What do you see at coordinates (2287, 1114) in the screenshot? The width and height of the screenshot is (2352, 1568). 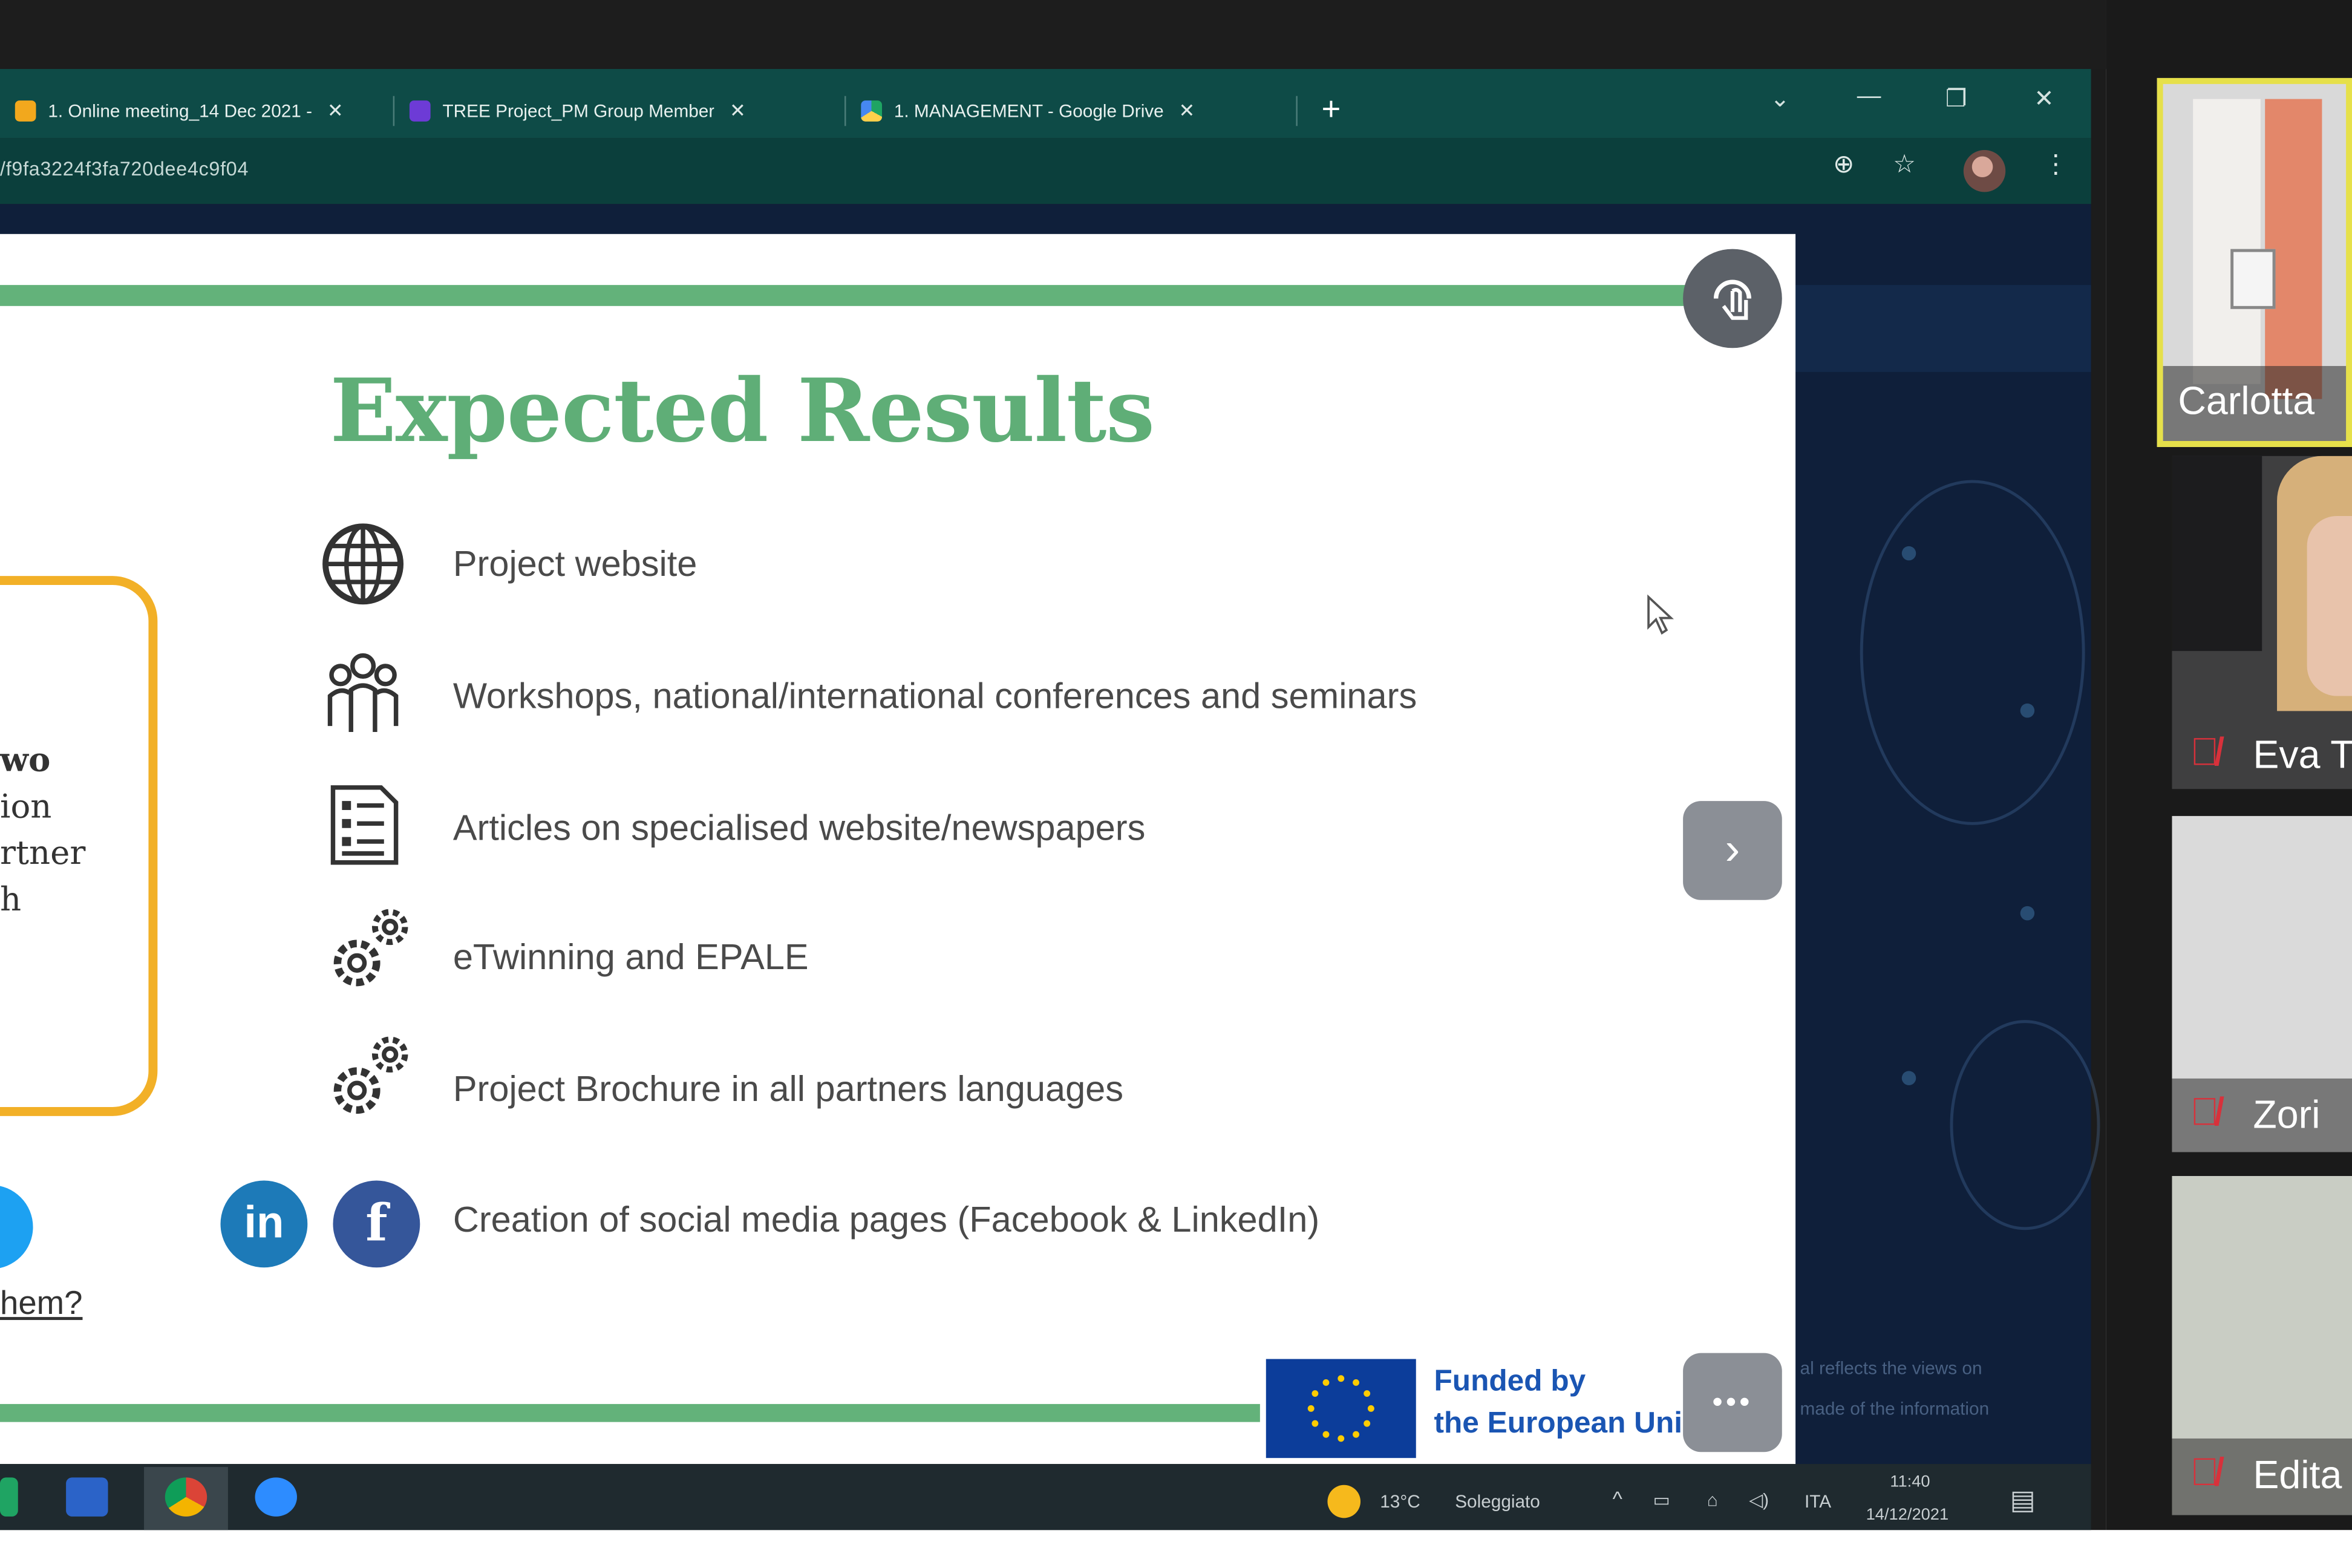 I see `participant-name: Zori` at bounding box center [2287, 1114].